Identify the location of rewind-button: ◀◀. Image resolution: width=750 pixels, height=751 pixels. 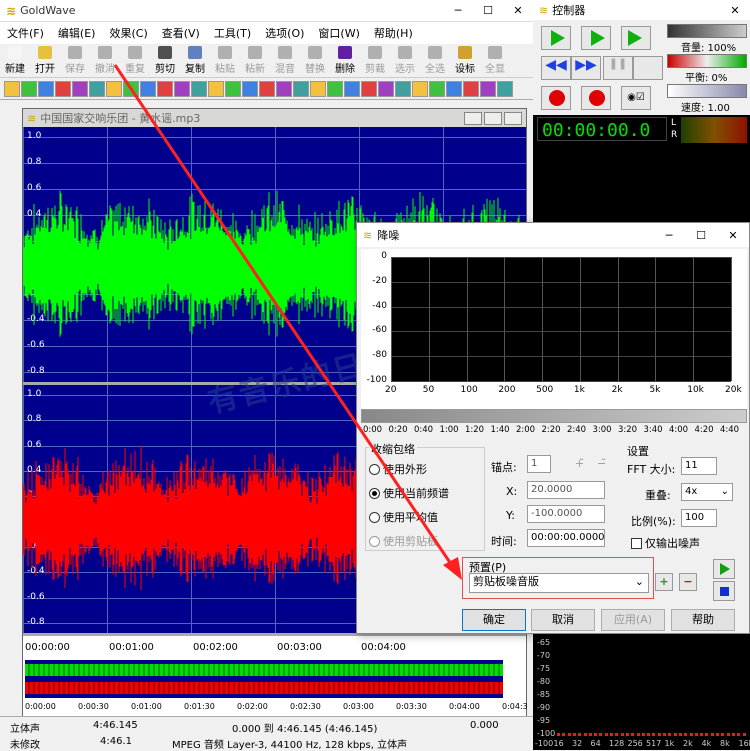
(556, 68).